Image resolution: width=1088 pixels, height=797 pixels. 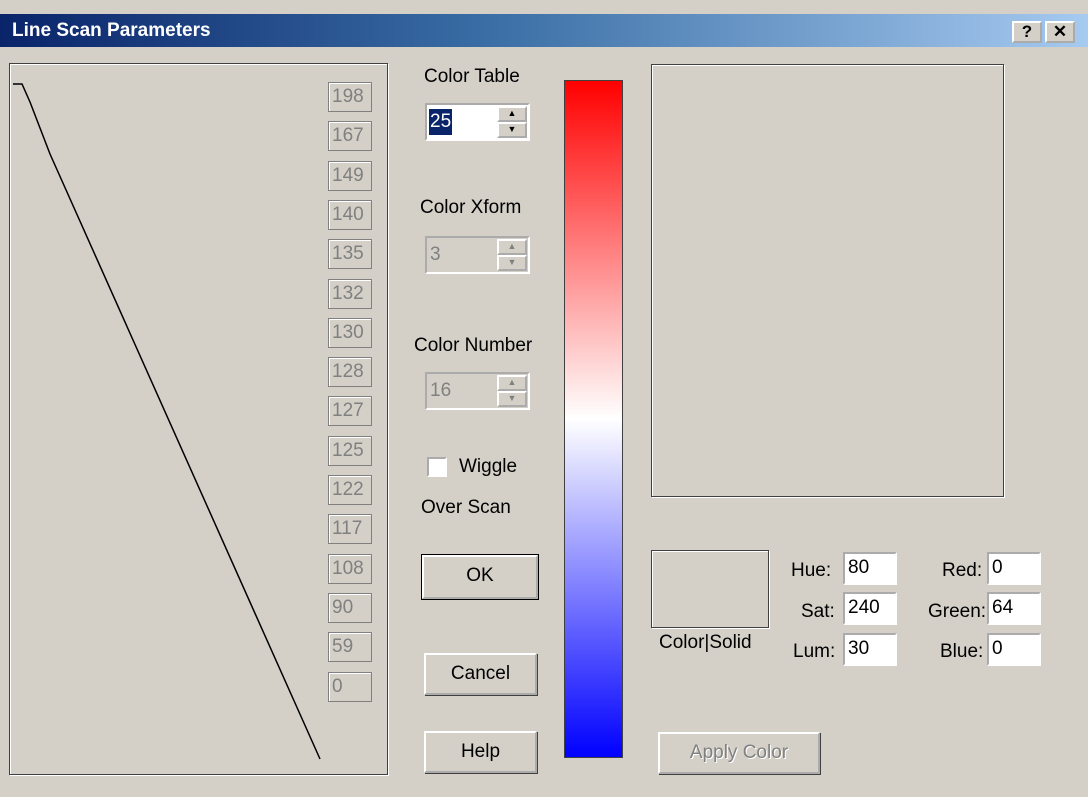 I want to click on color-gradient-bar, so click(x=593, y=419).